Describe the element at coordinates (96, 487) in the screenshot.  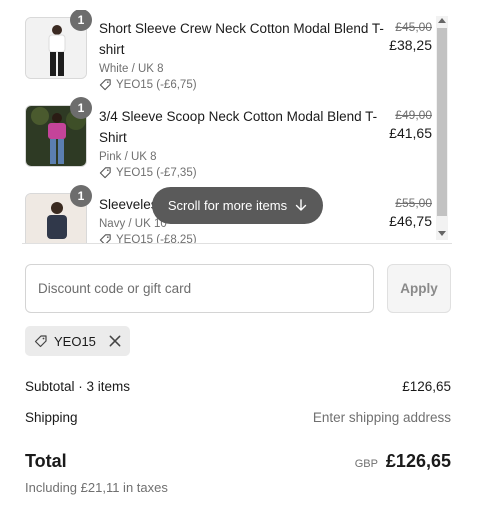
I see `taxes-note: Including £21,11 in taxes` at that location.